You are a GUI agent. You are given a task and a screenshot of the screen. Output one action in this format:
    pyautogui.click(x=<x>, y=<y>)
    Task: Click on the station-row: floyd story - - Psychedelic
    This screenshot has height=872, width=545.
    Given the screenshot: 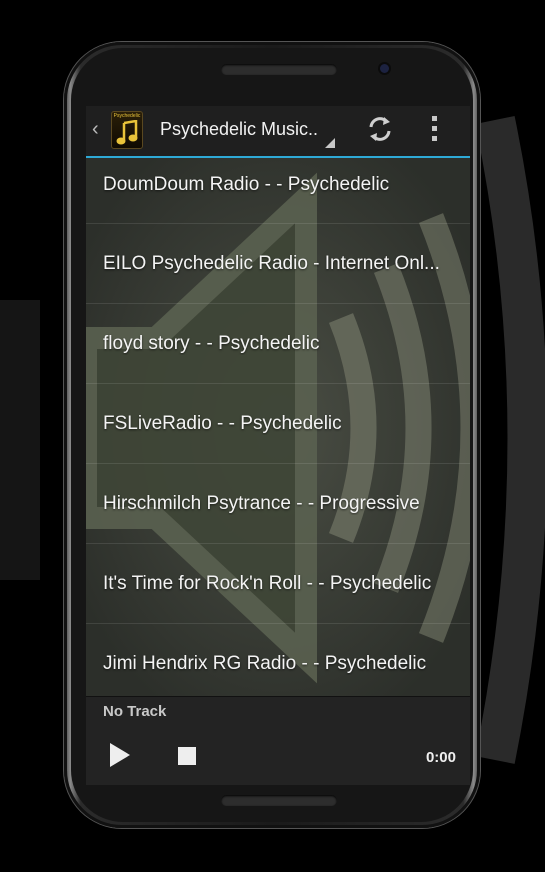 What is the action you would take?
    pyautogui.click(x=278, y=344)
    